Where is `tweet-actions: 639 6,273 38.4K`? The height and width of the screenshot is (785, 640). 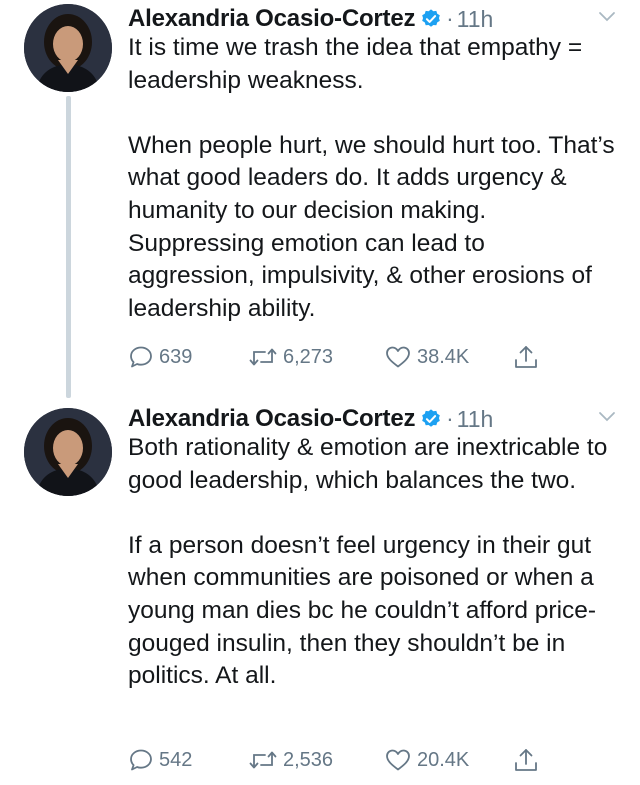 tweet-actions: 639 6,273 38.4K is located at coordinates (338, 357).